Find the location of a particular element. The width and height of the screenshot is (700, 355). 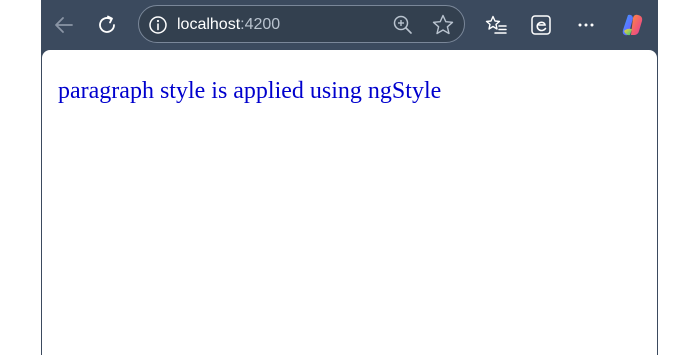

url-port: :4200 is located at coordinates (260, 24).